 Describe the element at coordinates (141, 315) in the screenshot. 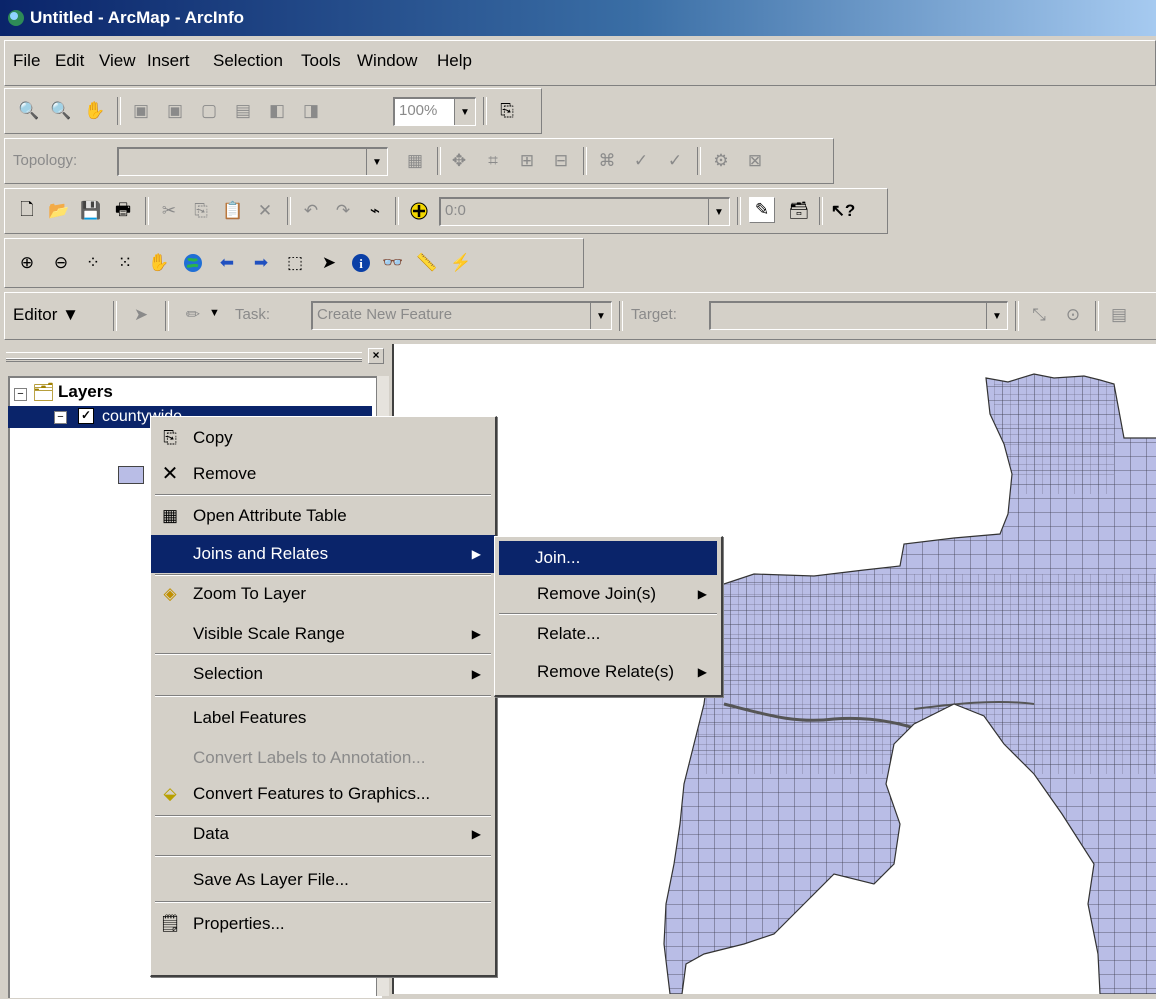

I see `edit-tool-icon: ➤` at that location.